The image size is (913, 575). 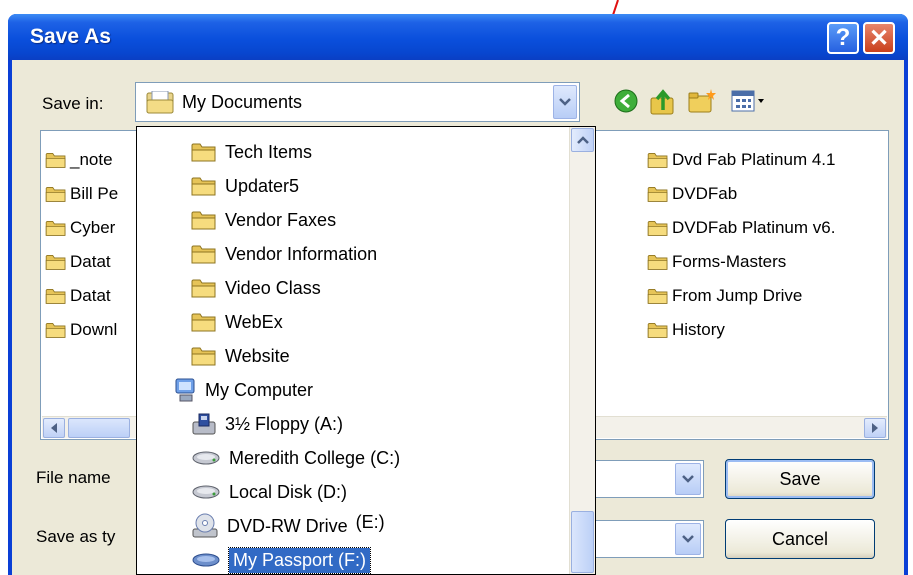 I want to click on file-item-label: Cyber, so click(x=93, y=227).